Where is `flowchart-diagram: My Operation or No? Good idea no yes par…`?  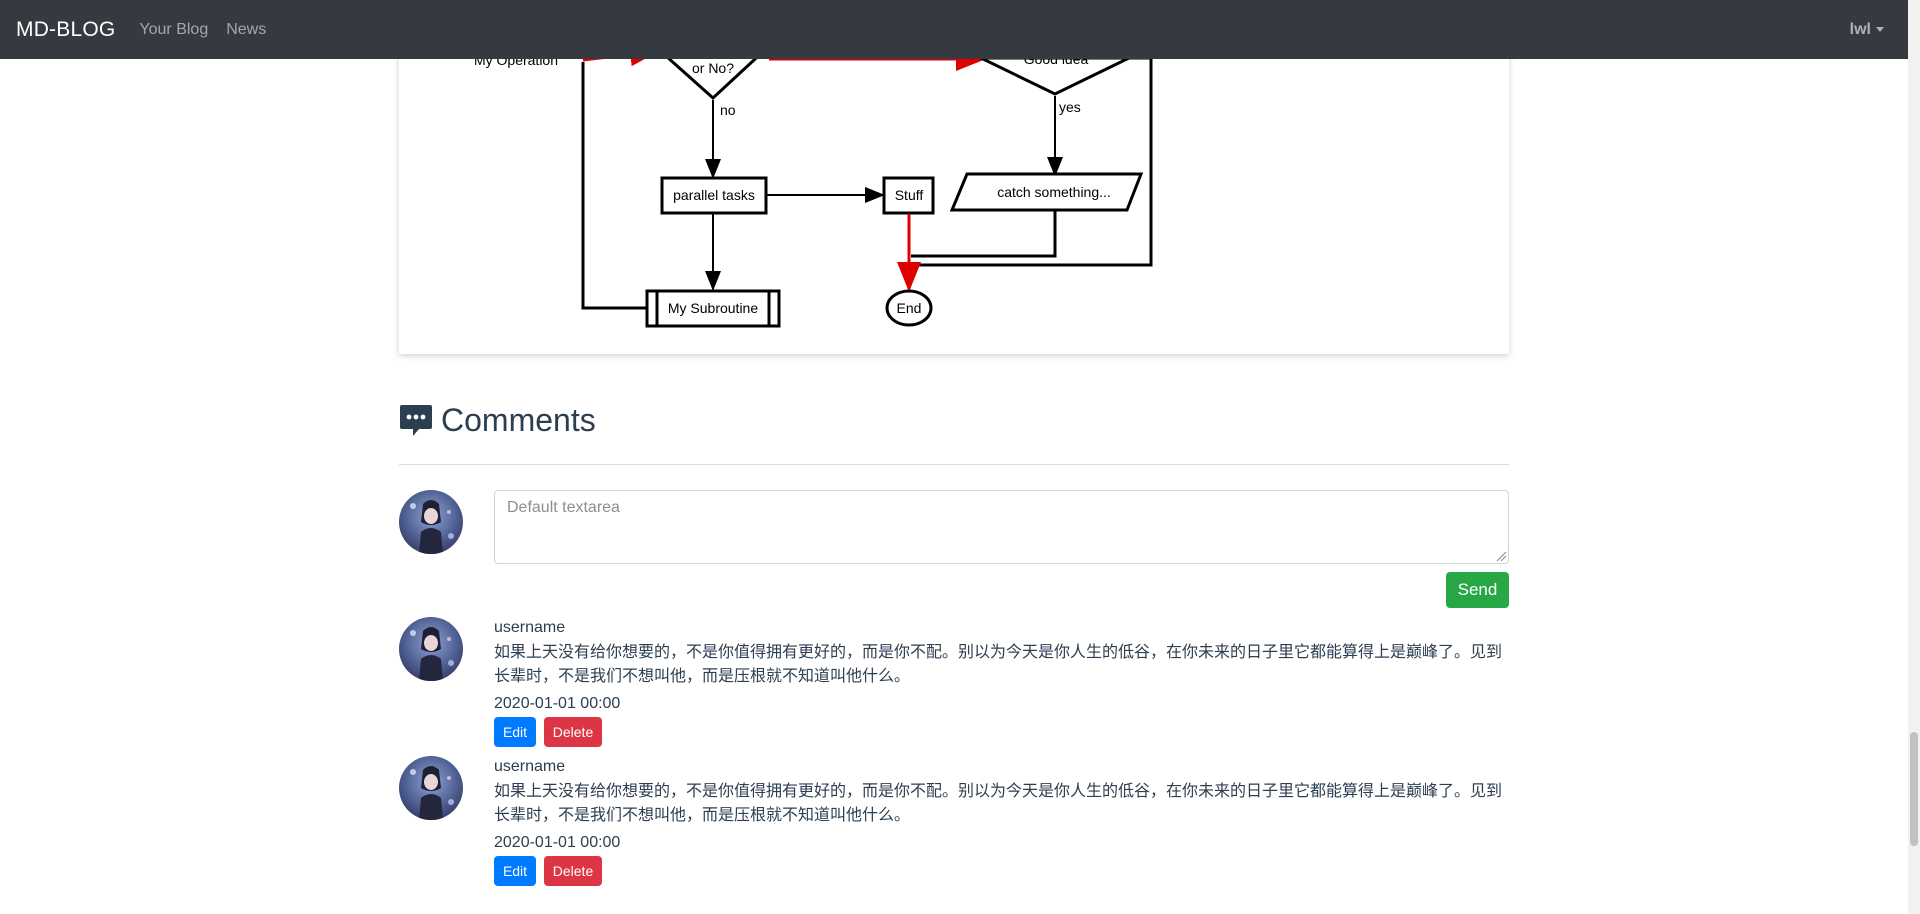
flowchart-diagram: My Operation or No? Good idea no yes par… is located at coordinates (807, 184).